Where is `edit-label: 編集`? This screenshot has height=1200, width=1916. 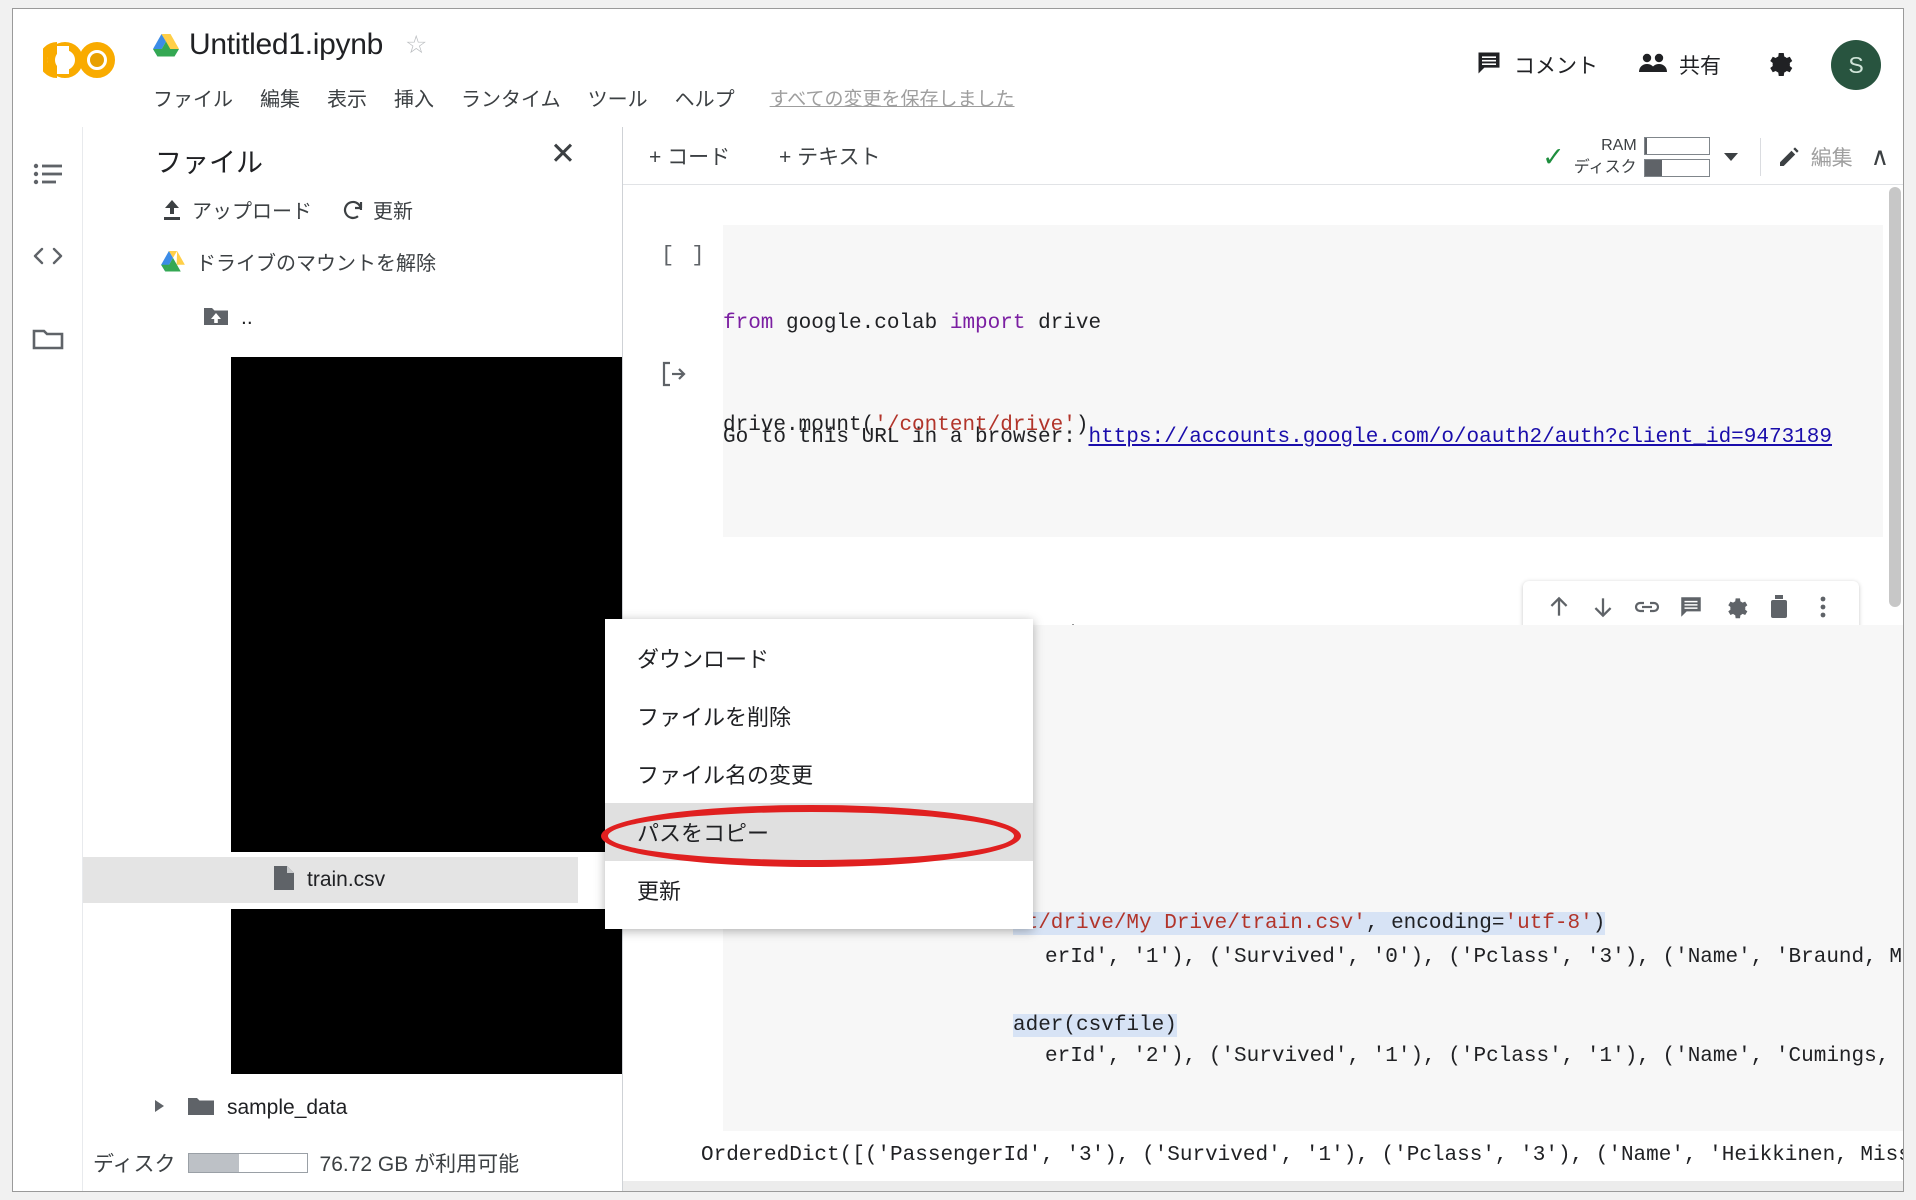
edit-label: 編集 is located at coordinates (1831, 158).